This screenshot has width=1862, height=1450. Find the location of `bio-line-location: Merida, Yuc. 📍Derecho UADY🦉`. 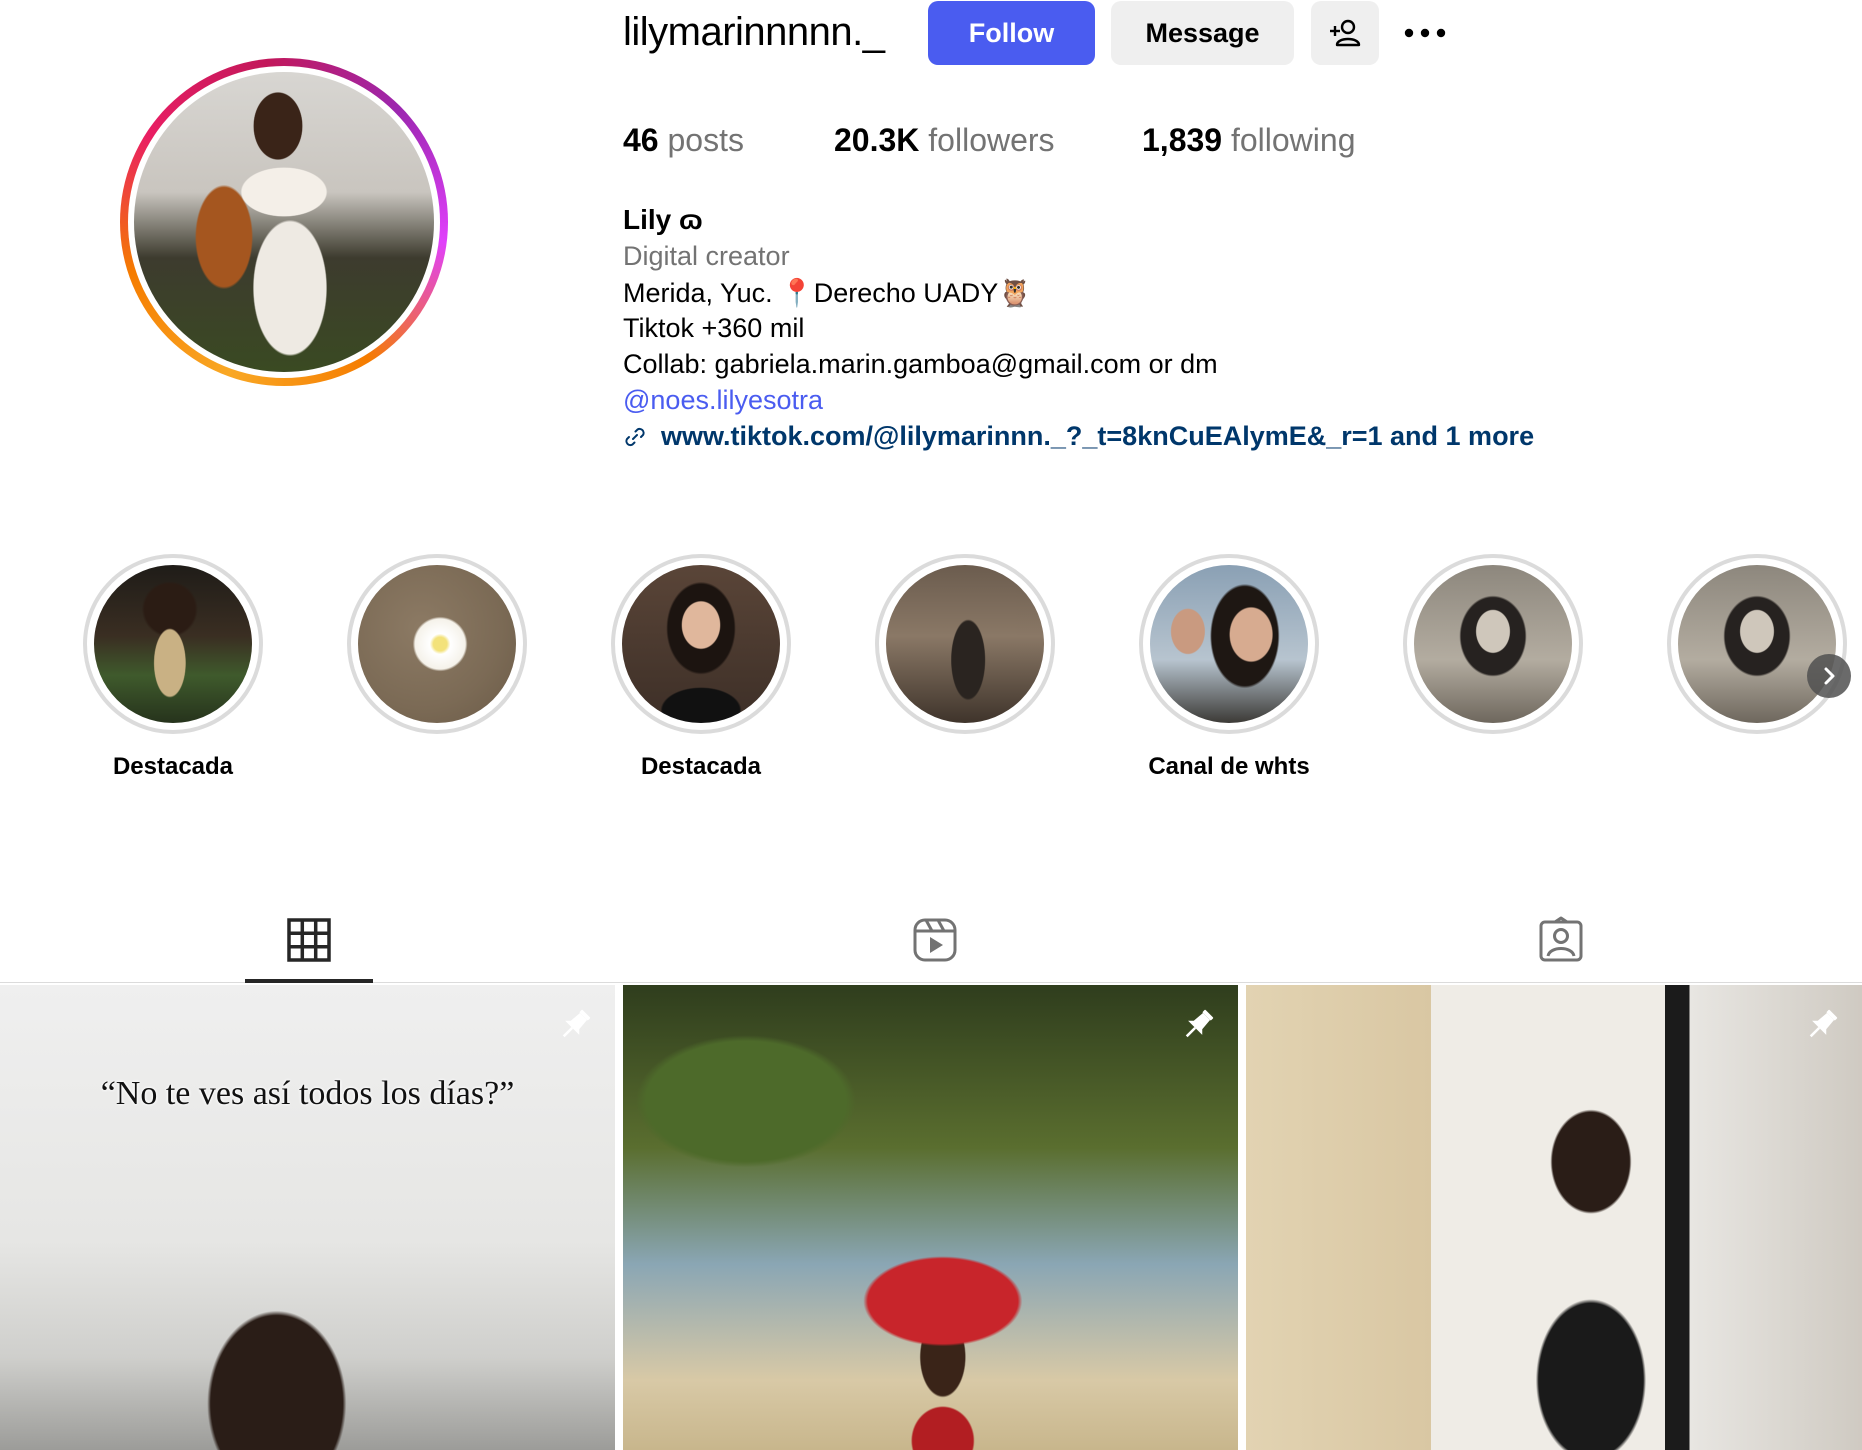

bio-line-location: Merida, Yuc. 📍Derecho UADY🦉 is located at coordinates (827, 293).